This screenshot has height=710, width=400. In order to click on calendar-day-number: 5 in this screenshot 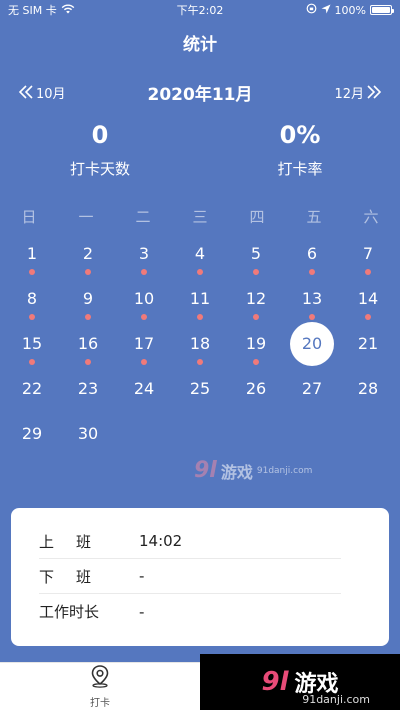, I will do `click(256, 253)`.